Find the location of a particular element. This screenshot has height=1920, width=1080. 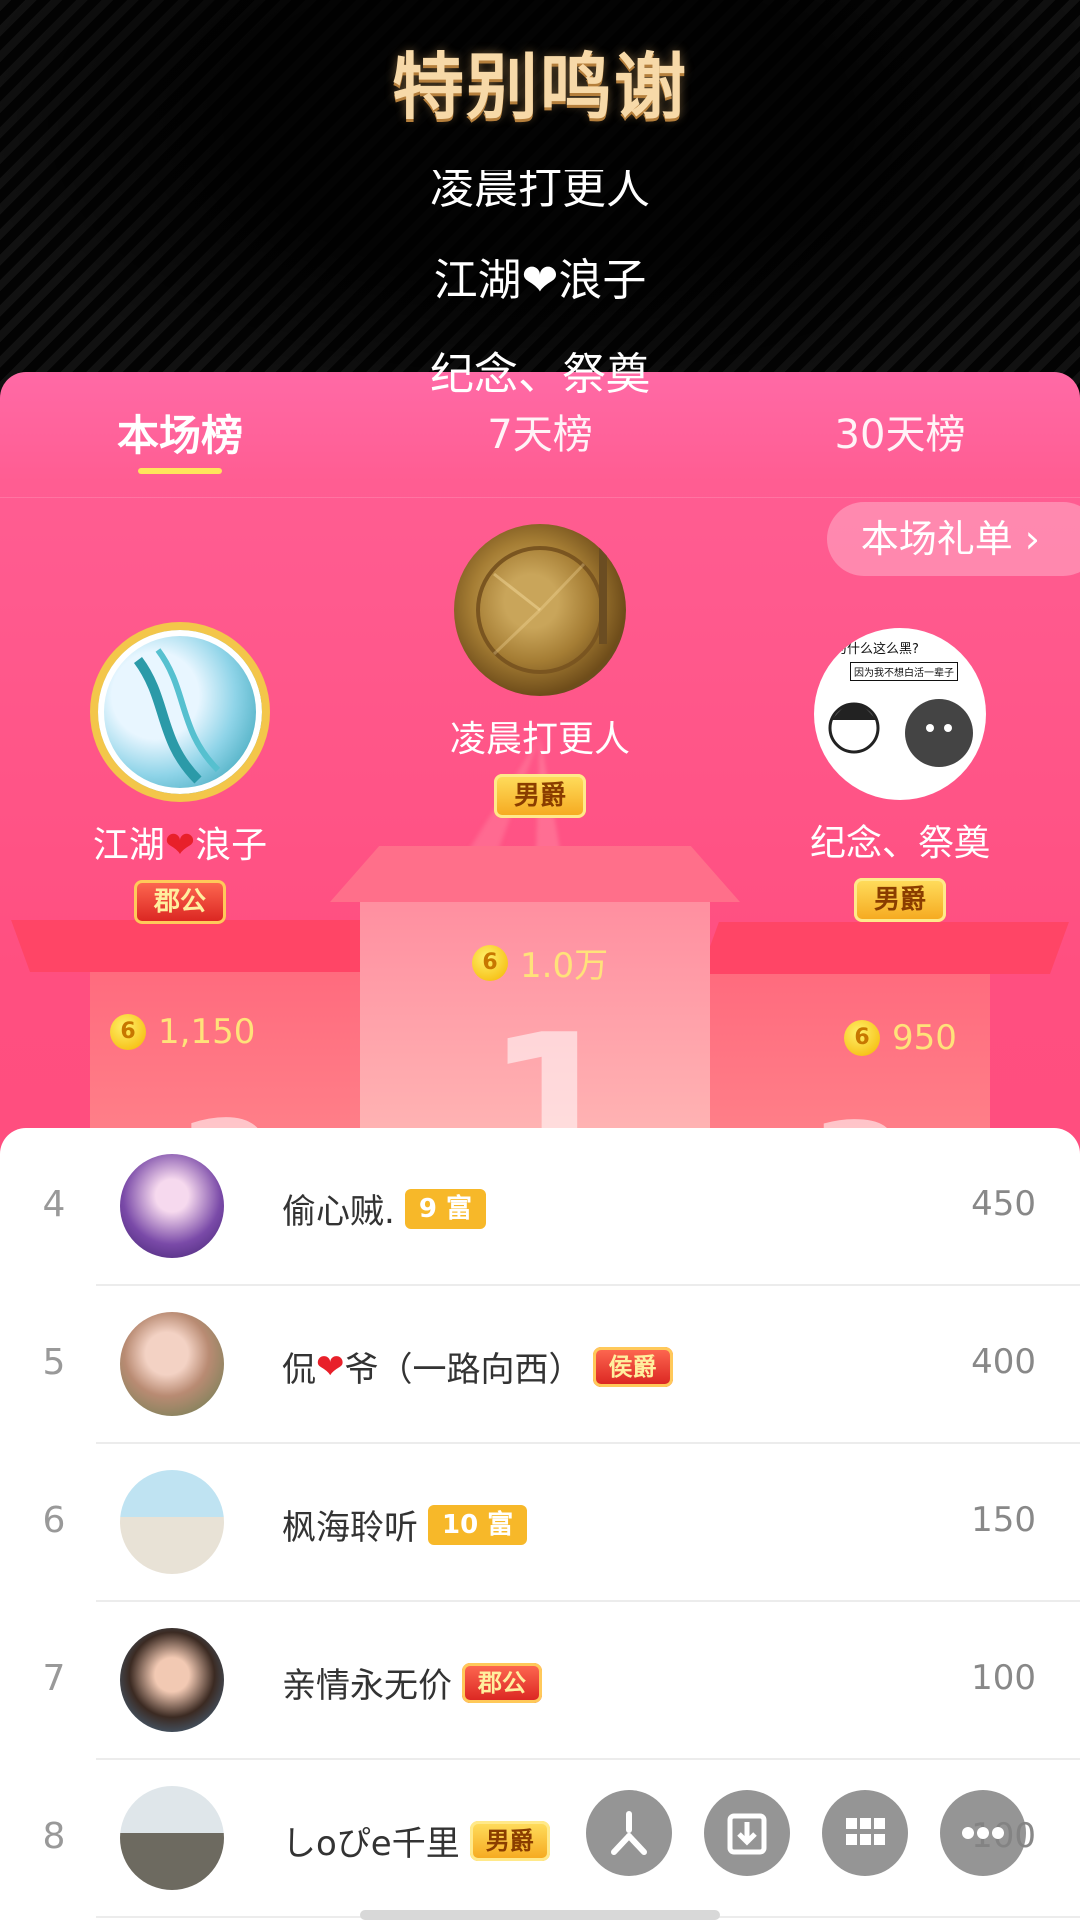

coin-amount: 950 is located at coordinates (924, 1038).